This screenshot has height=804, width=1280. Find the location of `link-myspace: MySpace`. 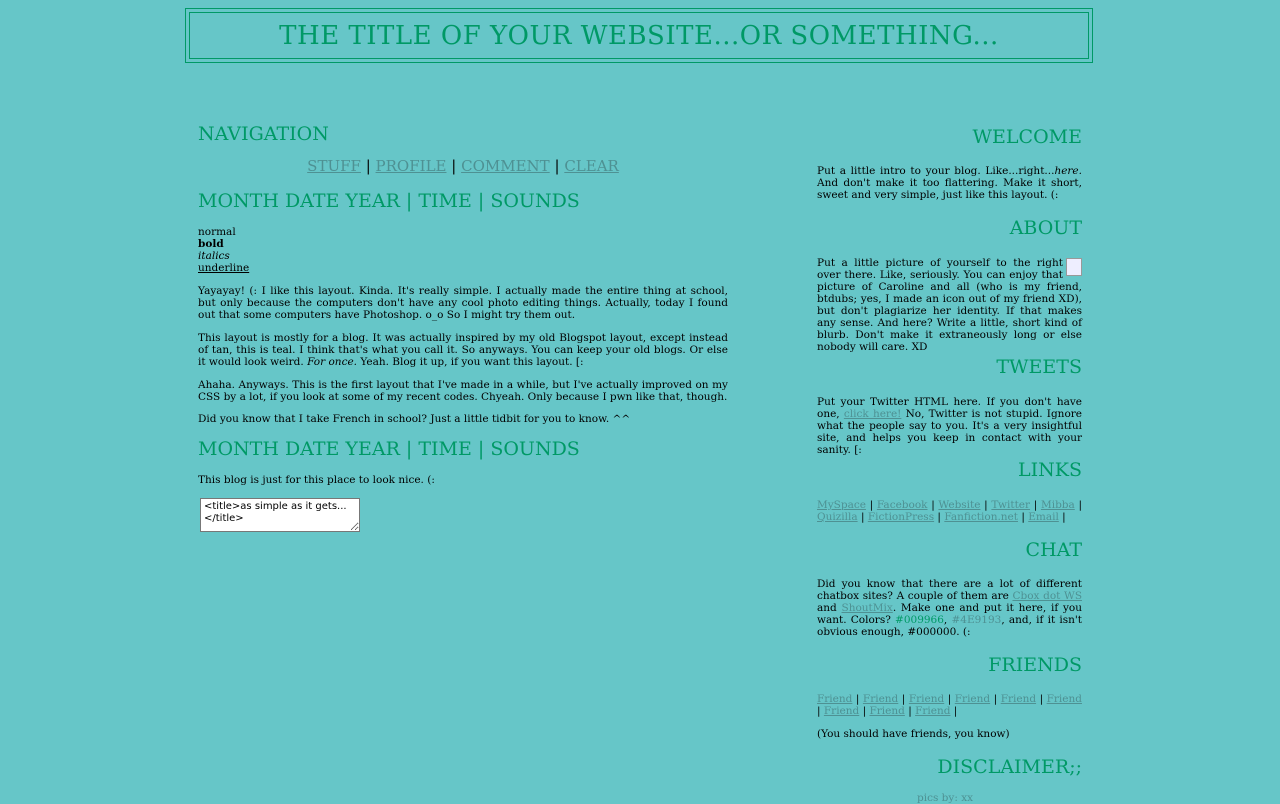

link-myspace: MySpace is located at coordinates (841, 505).